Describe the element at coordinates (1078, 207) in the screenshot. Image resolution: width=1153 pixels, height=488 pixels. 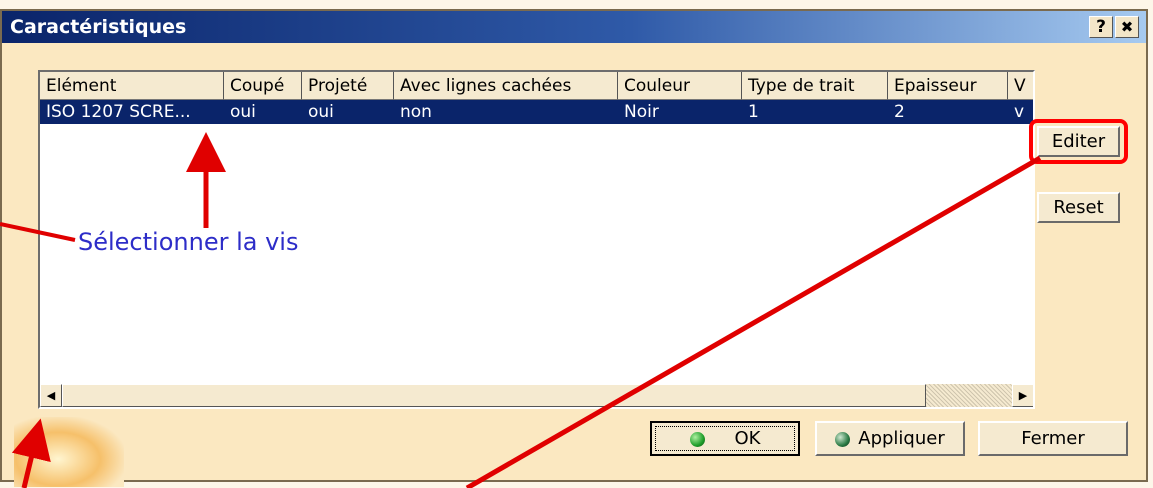
I see `reset-button: Reset` at that location.